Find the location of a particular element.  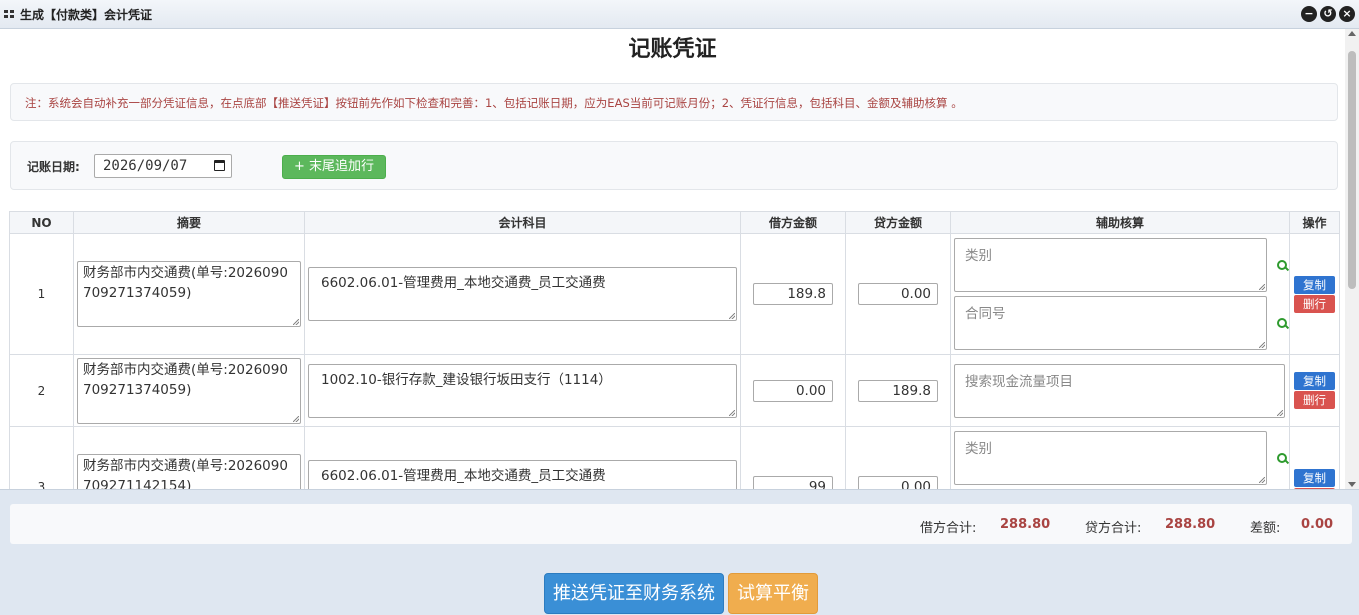

minimize-icon: − is located at coordinates (1309, 14).